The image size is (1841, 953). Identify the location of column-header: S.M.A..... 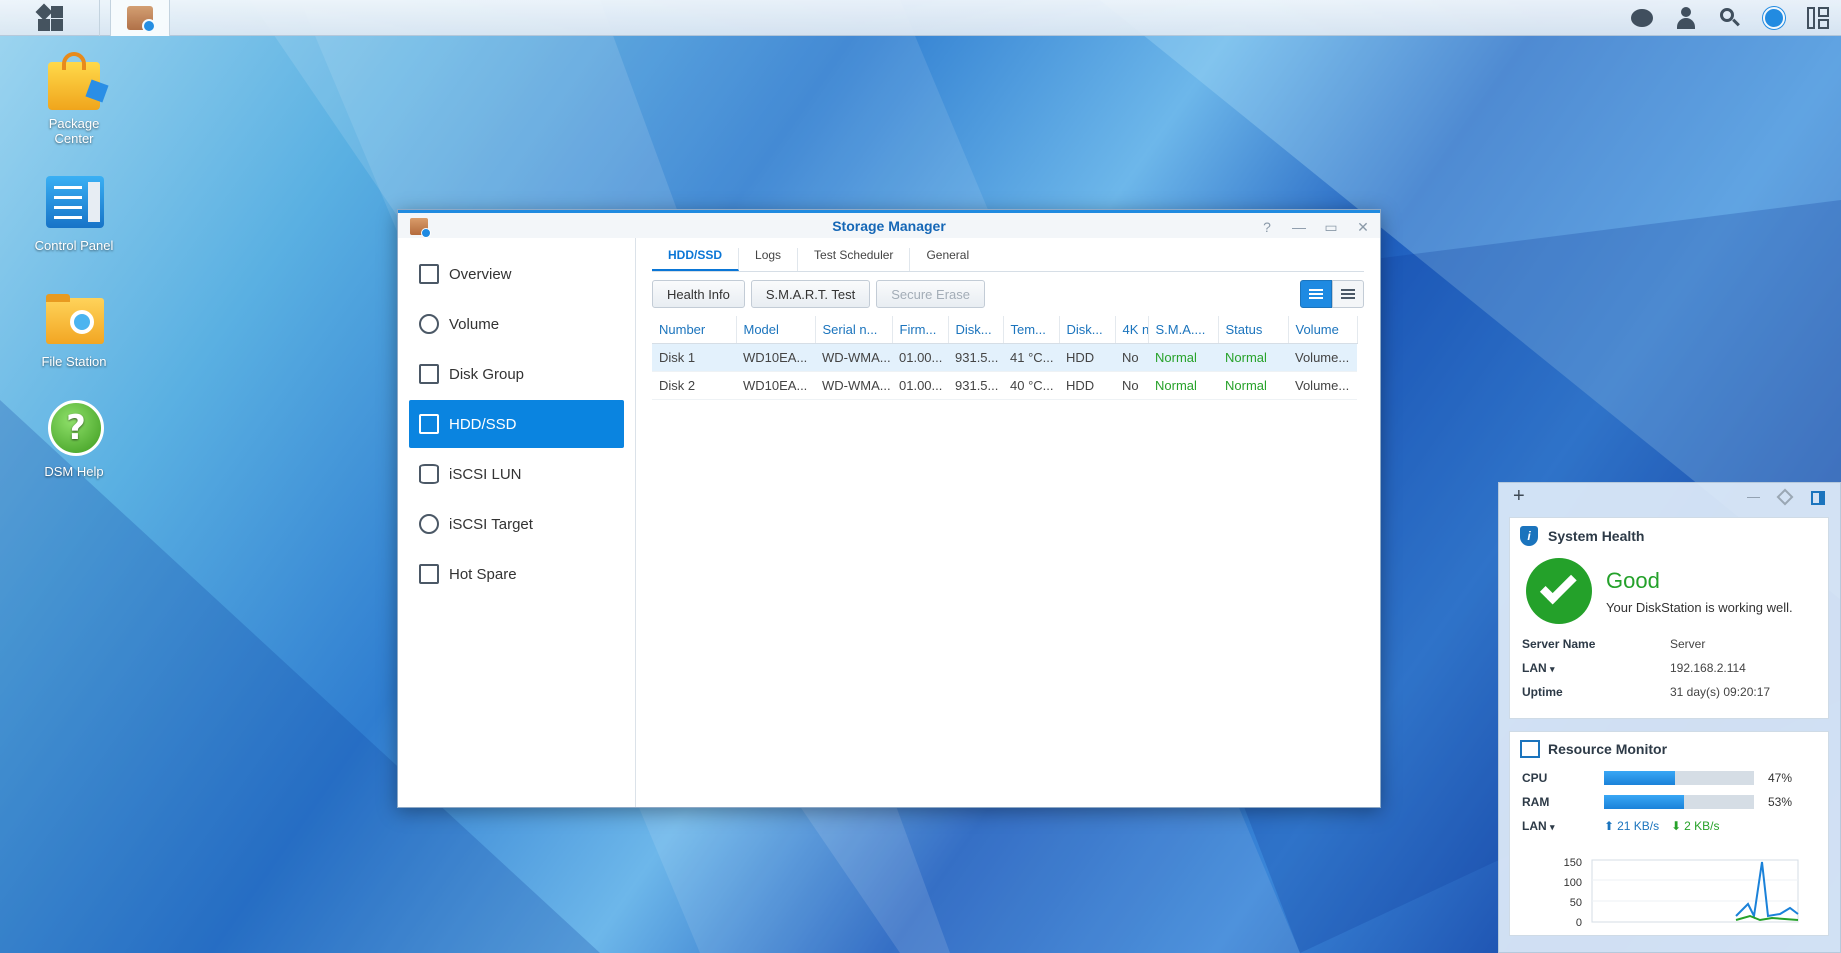
(1183, 330).